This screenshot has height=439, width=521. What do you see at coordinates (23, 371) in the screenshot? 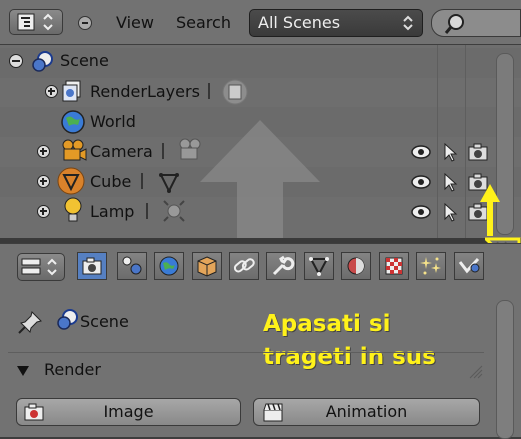
I see `triangle-down-icon` at bounding box center [23, 371].